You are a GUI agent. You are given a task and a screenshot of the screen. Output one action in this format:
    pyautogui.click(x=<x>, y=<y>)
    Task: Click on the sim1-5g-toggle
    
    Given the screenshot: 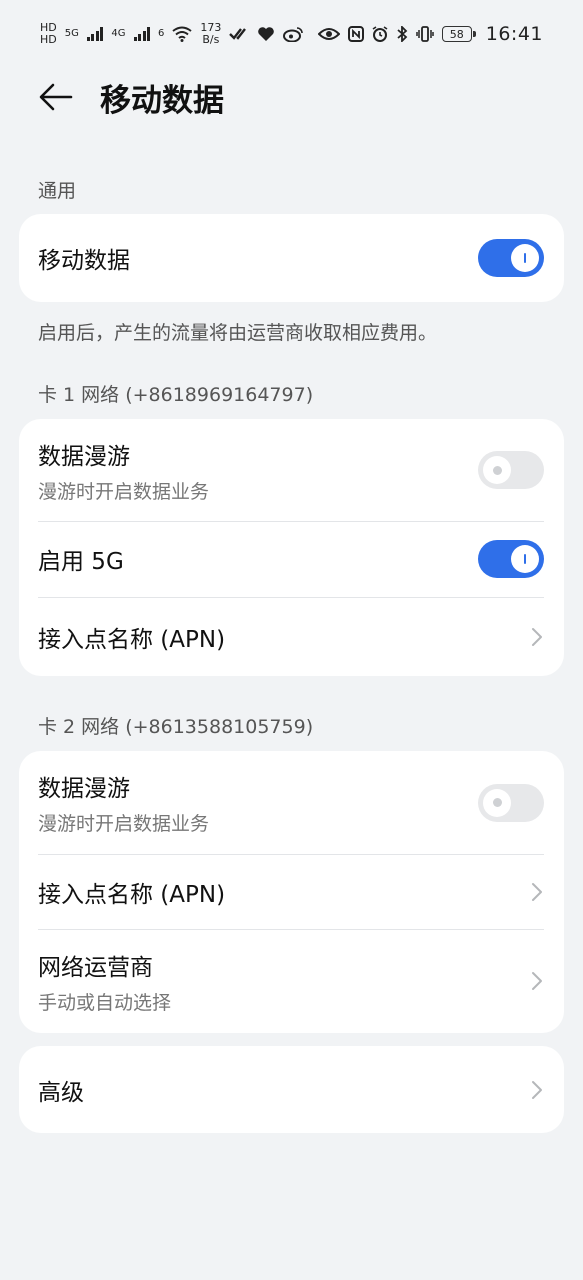 What is the action you would take?
    pyautogui.click(x=511, y=559)
    